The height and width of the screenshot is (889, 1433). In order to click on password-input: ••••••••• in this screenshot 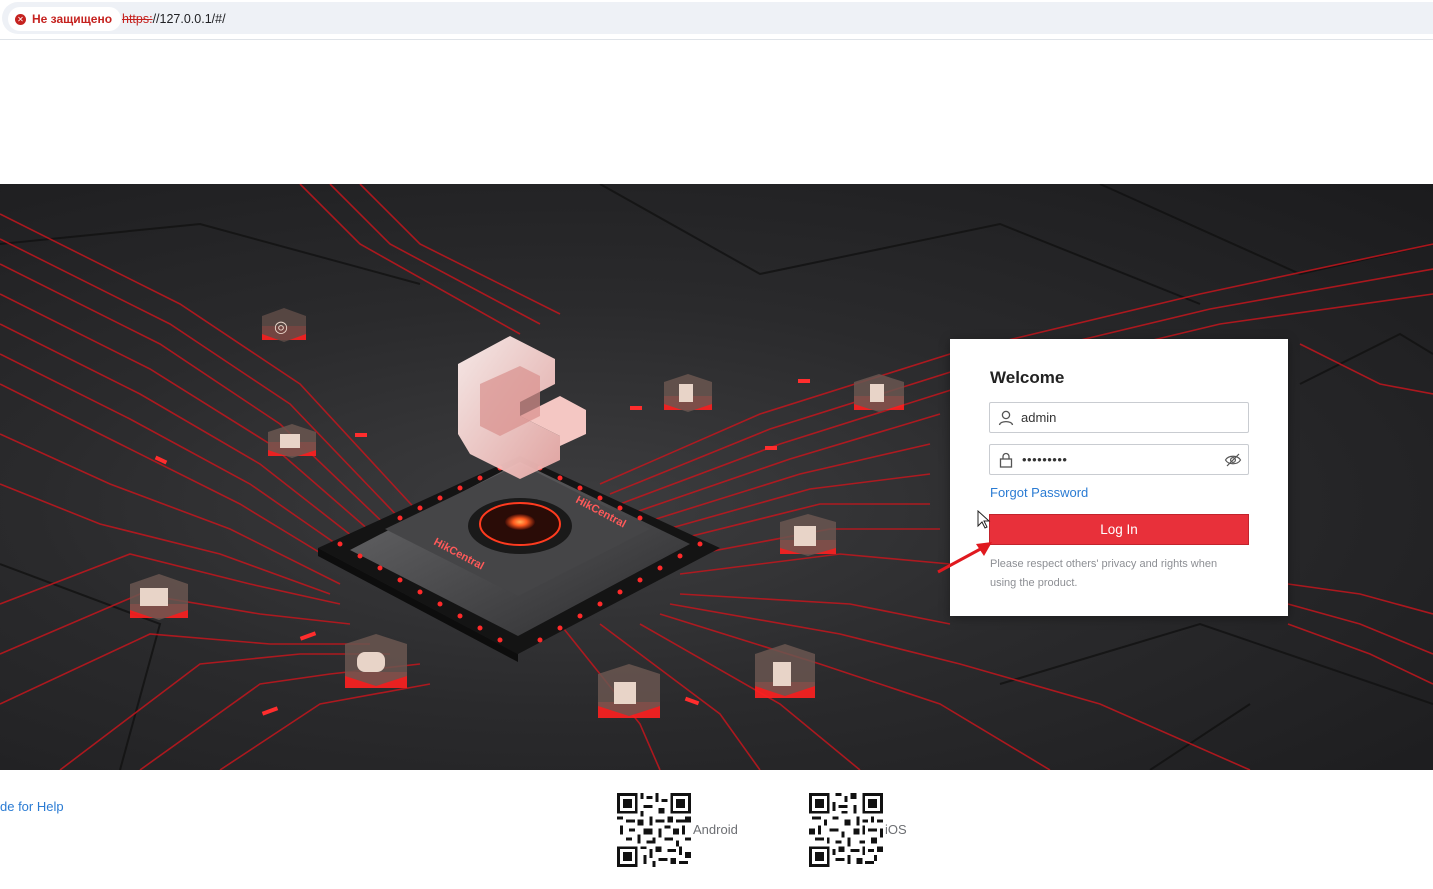, I will do `click(1044, 459)`.